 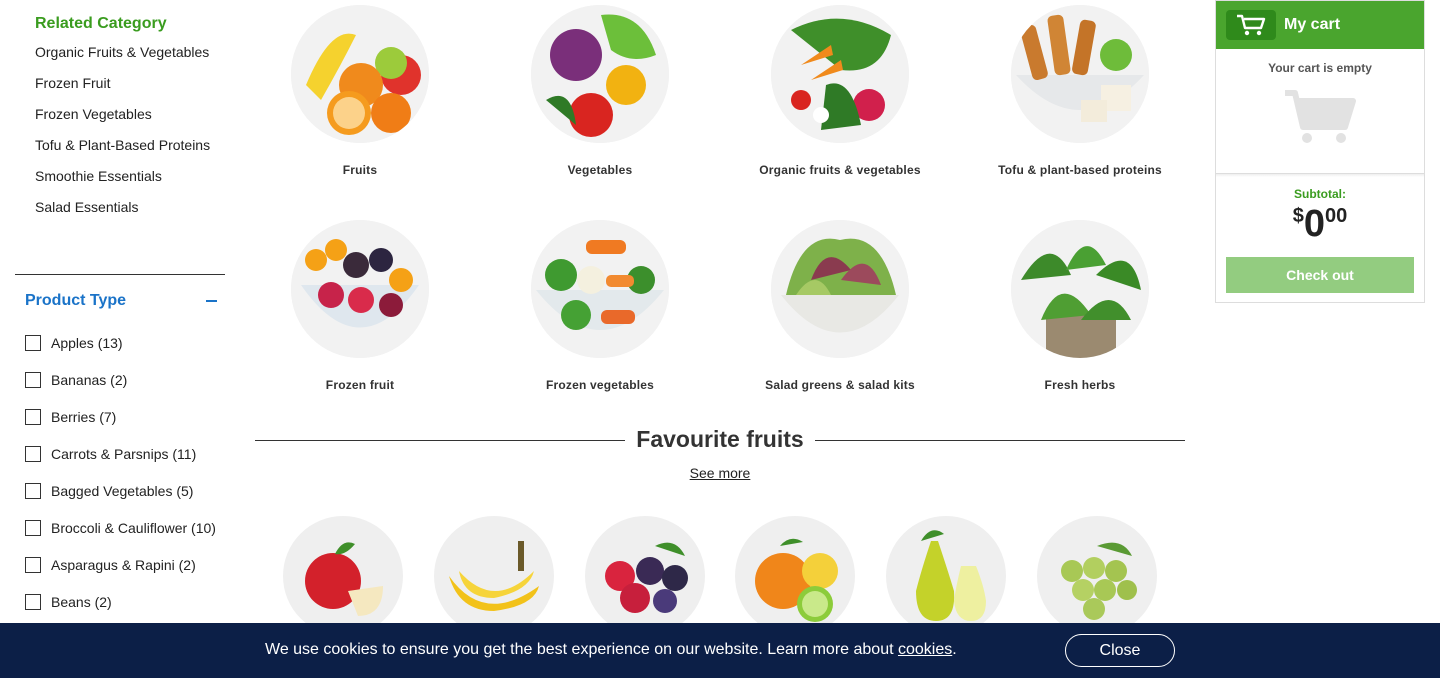 What do you see at coordinates (1320, 194) in the screenshot?
I see `subtotal-label: Subtotal:` at bounding box center [1320, 194].